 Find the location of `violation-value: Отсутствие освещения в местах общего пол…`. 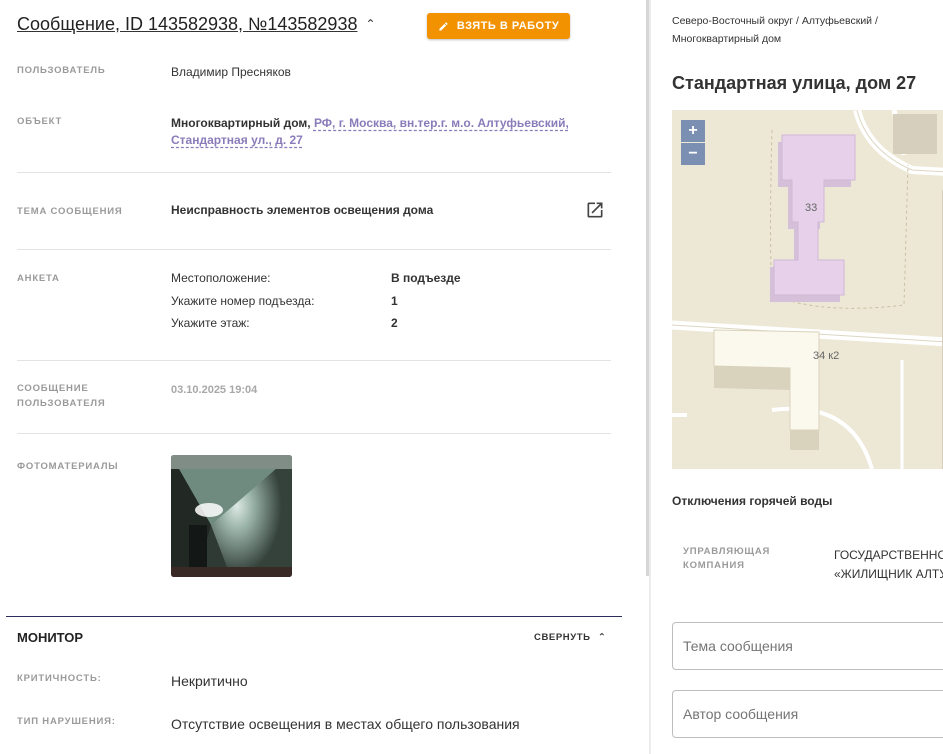

violation-value: Отсутствие освещения в местах общего пол… is located at coordinates (345, 724).